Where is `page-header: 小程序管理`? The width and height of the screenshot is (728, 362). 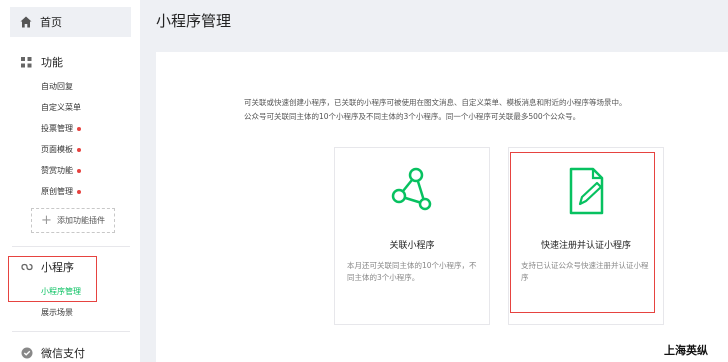 page-header: 小程序管理 is located at coordinates (434, 22).